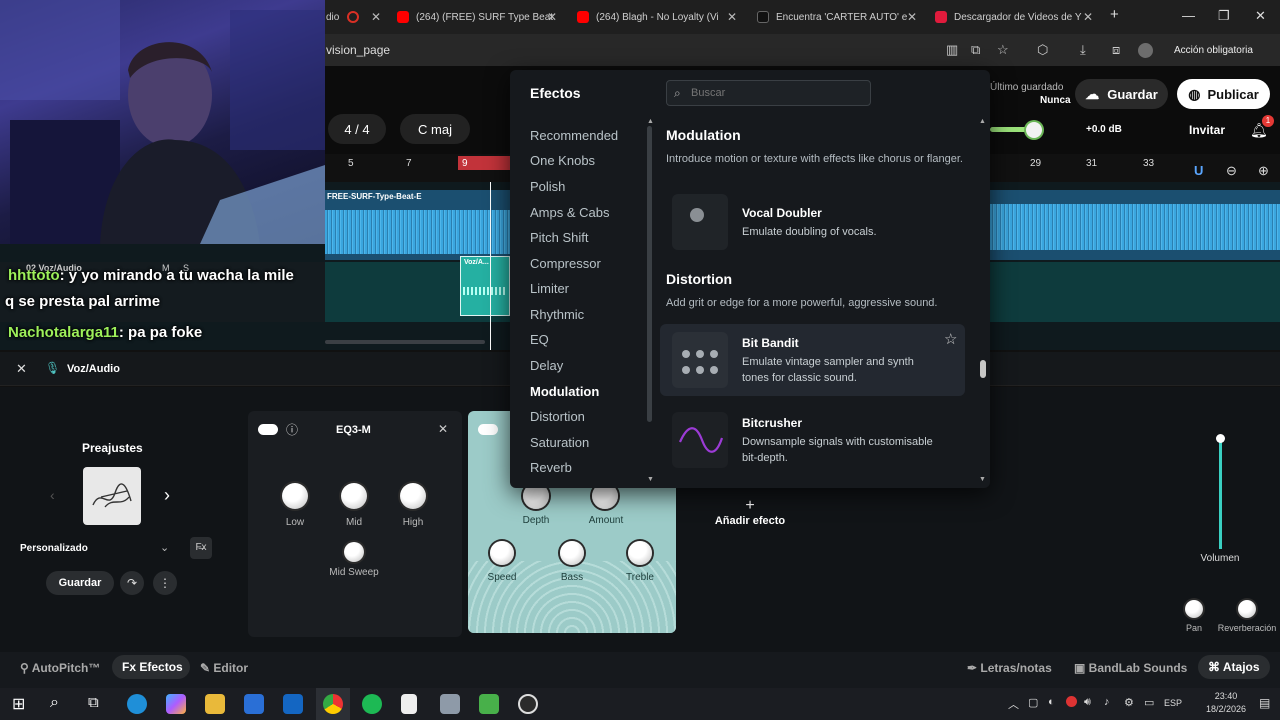 This screenshot has height=720, width=1280. Describe the element at coordinates (564, 391) in the screenshot. I see `category-modulation: Modulation` at that location.